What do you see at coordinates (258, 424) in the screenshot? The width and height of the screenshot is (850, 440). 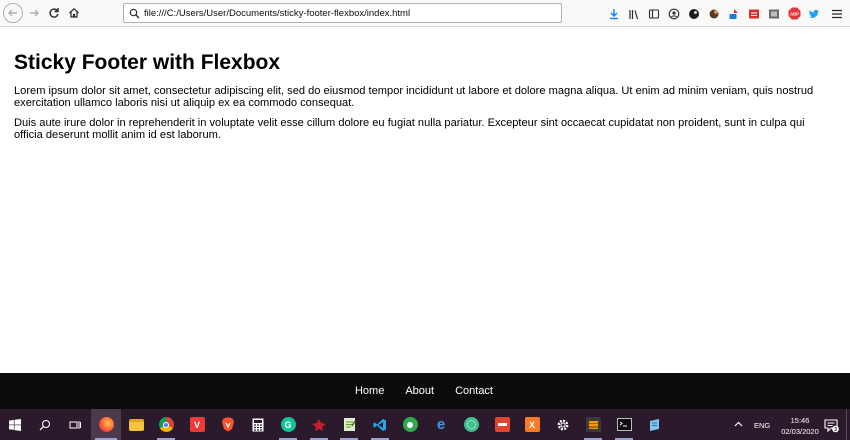 I see `calculator-icon` at bounding box center [258, 424].